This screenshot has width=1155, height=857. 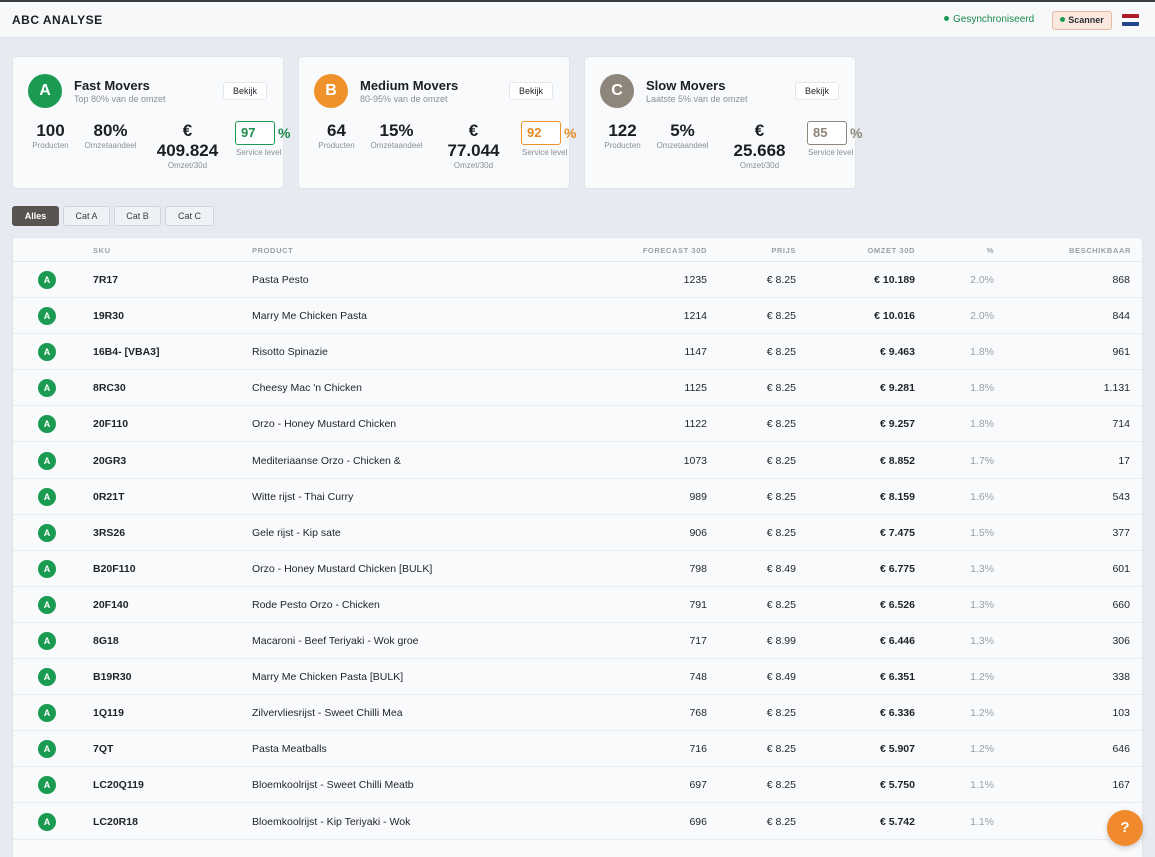 I want to click on card-title: Slow Movers, so click(x=686, y=85).